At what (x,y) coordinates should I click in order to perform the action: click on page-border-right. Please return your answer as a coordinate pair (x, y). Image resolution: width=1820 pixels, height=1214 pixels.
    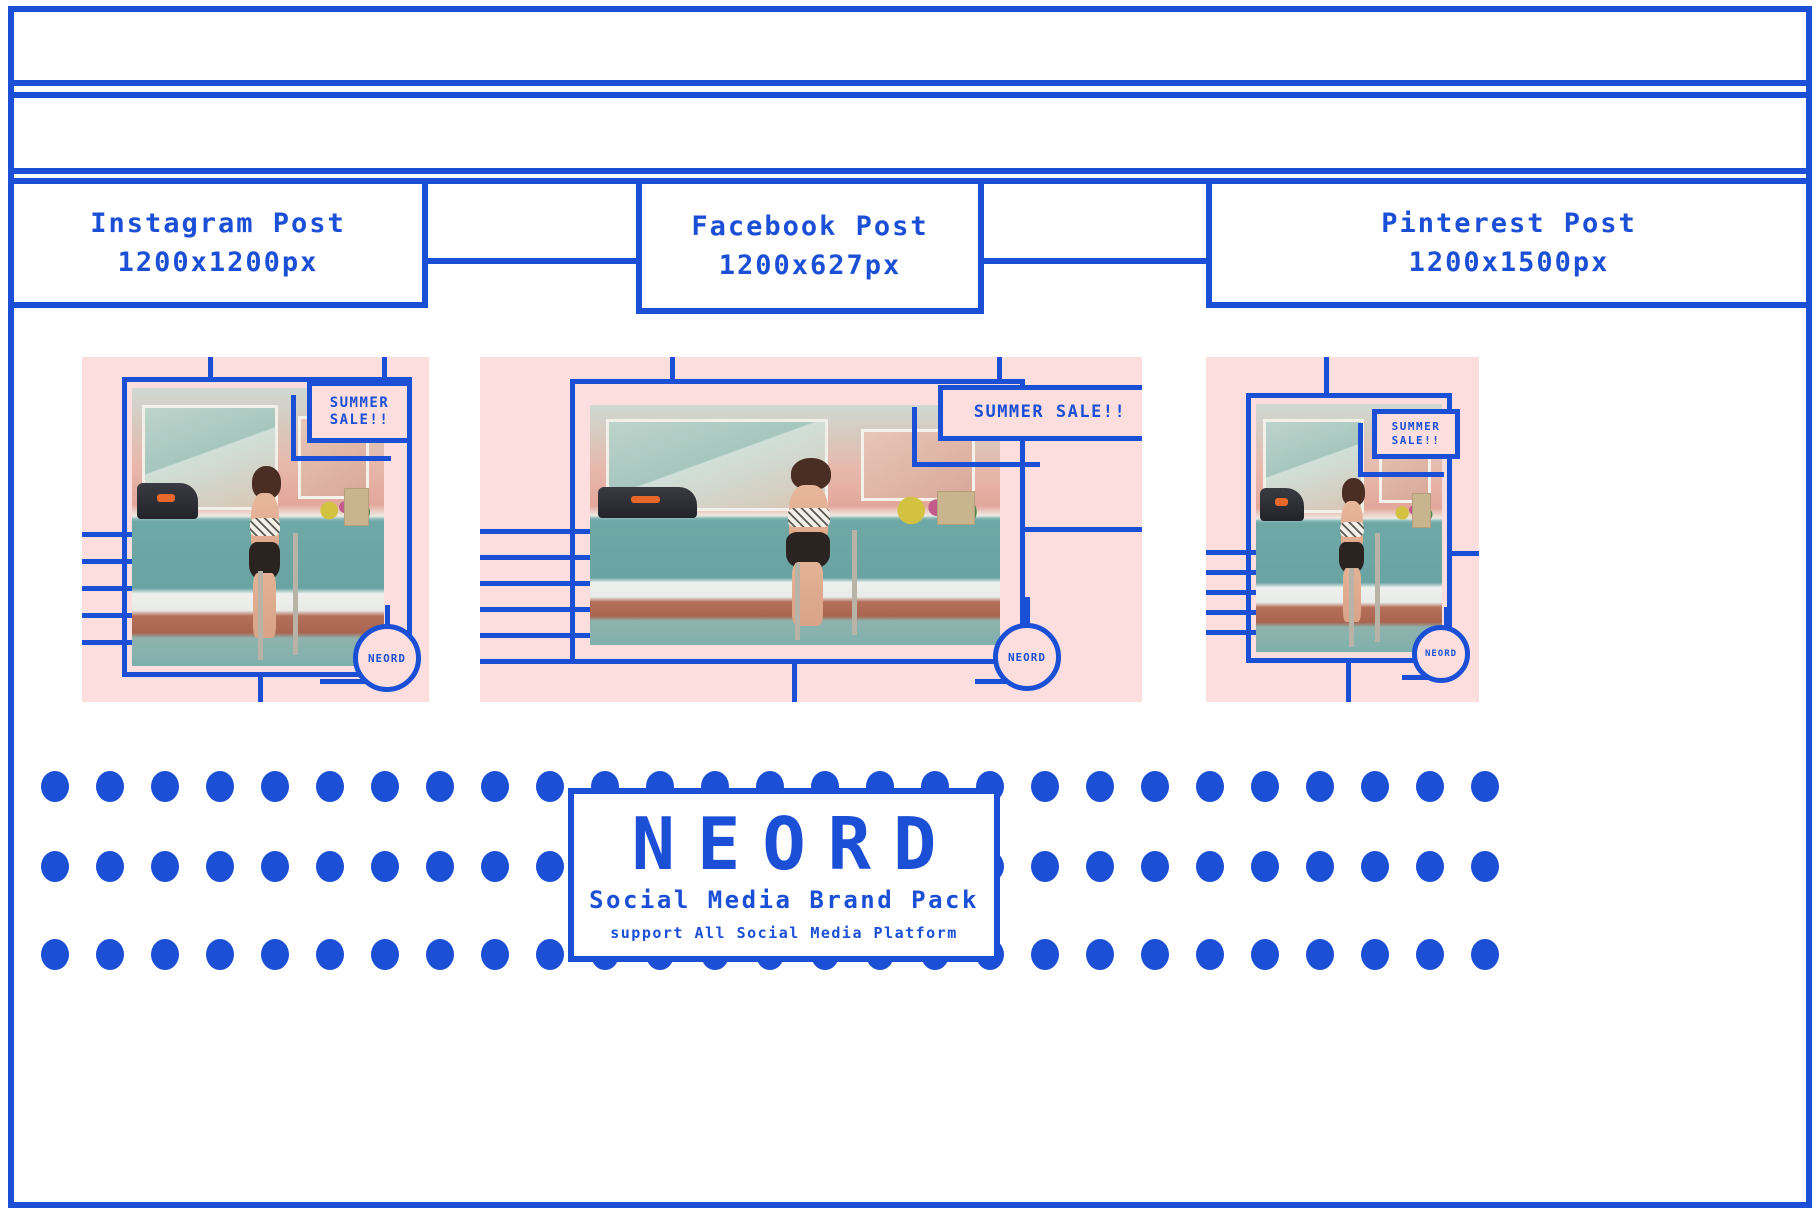
    Looking at the image, I should click on (1809, 607).